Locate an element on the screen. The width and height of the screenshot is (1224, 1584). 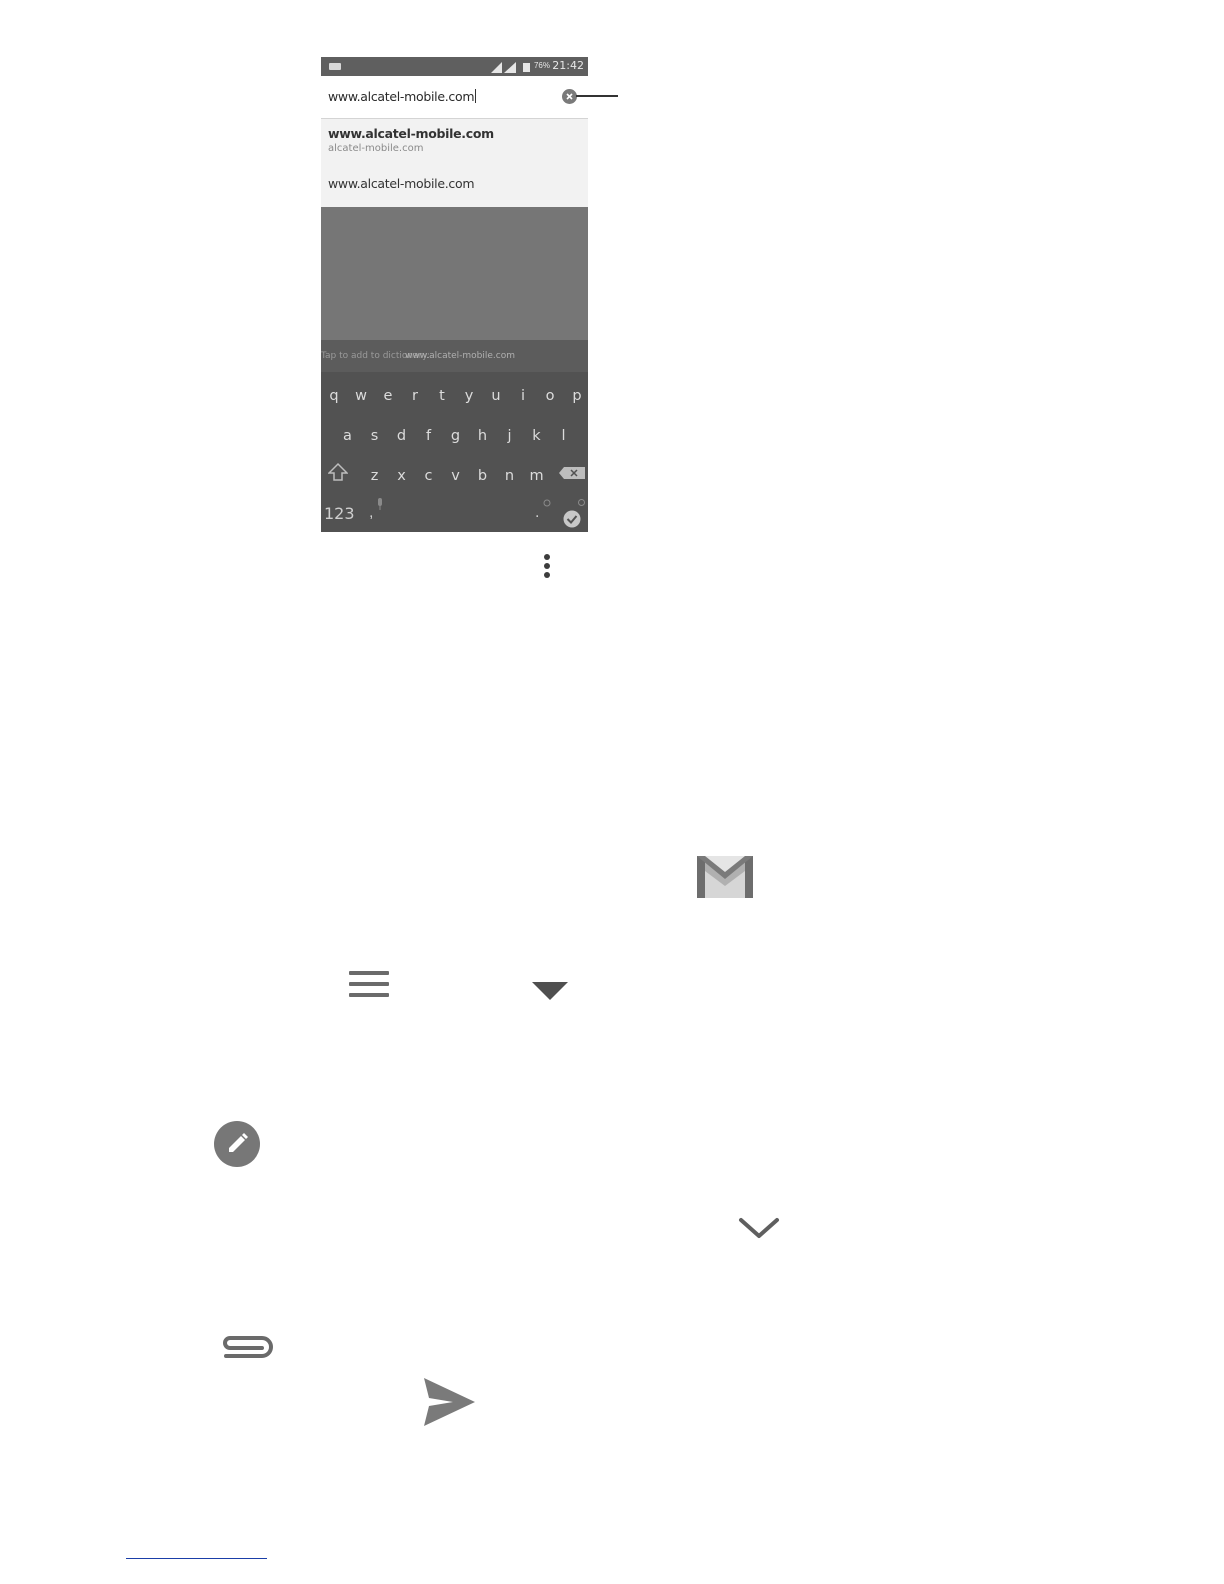
key-m: m is located at coordinates (537, 476).